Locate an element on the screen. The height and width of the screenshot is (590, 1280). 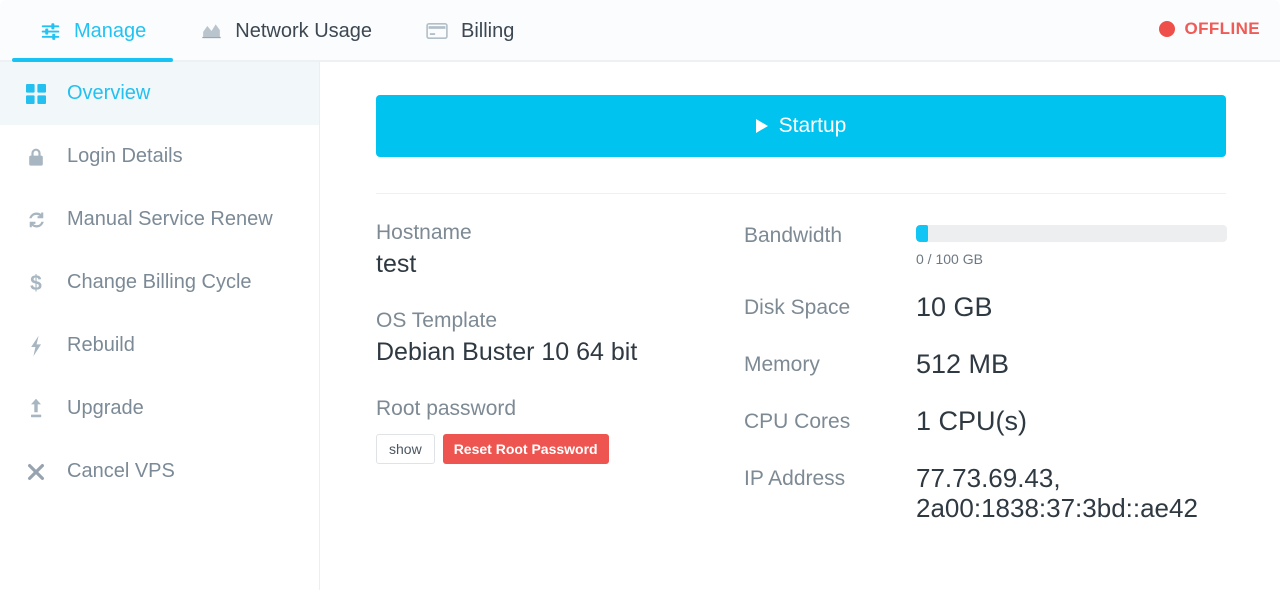
sidebar-item-rebuild: Rebuild is located at coordinates (159, 345).